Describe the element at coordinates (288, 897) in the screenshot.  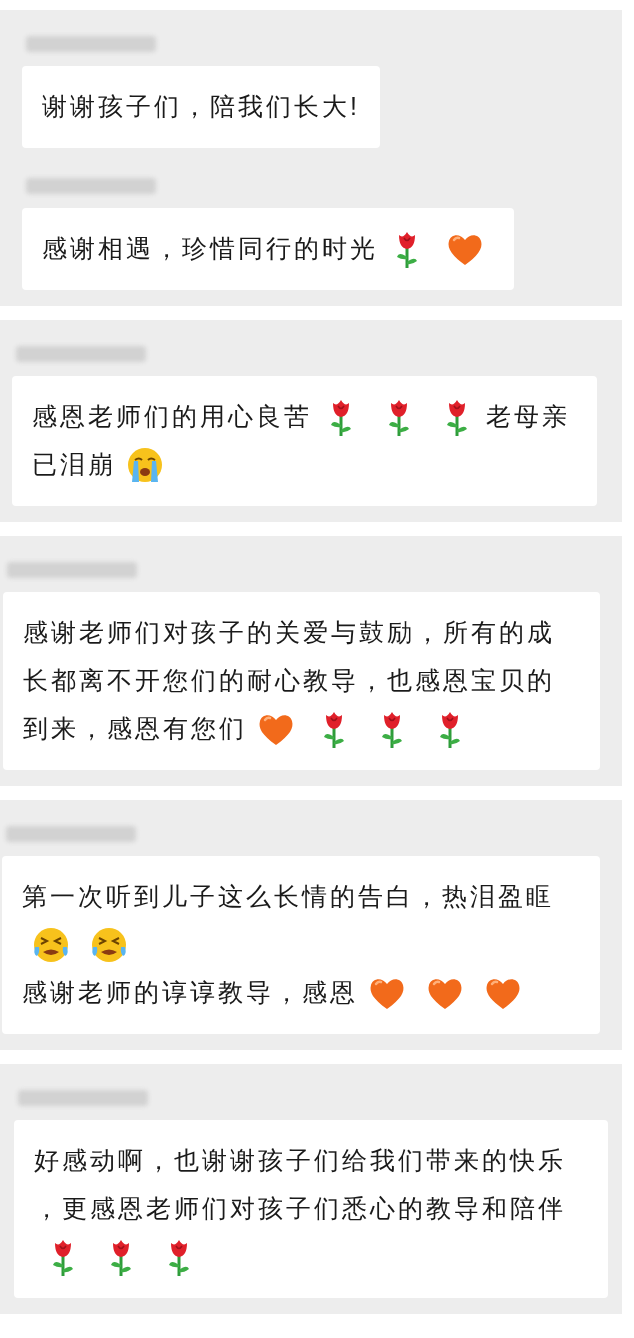
I see `comment-text: 第一次听到儿子这么长情的告白，热泪盈眶` at that location.